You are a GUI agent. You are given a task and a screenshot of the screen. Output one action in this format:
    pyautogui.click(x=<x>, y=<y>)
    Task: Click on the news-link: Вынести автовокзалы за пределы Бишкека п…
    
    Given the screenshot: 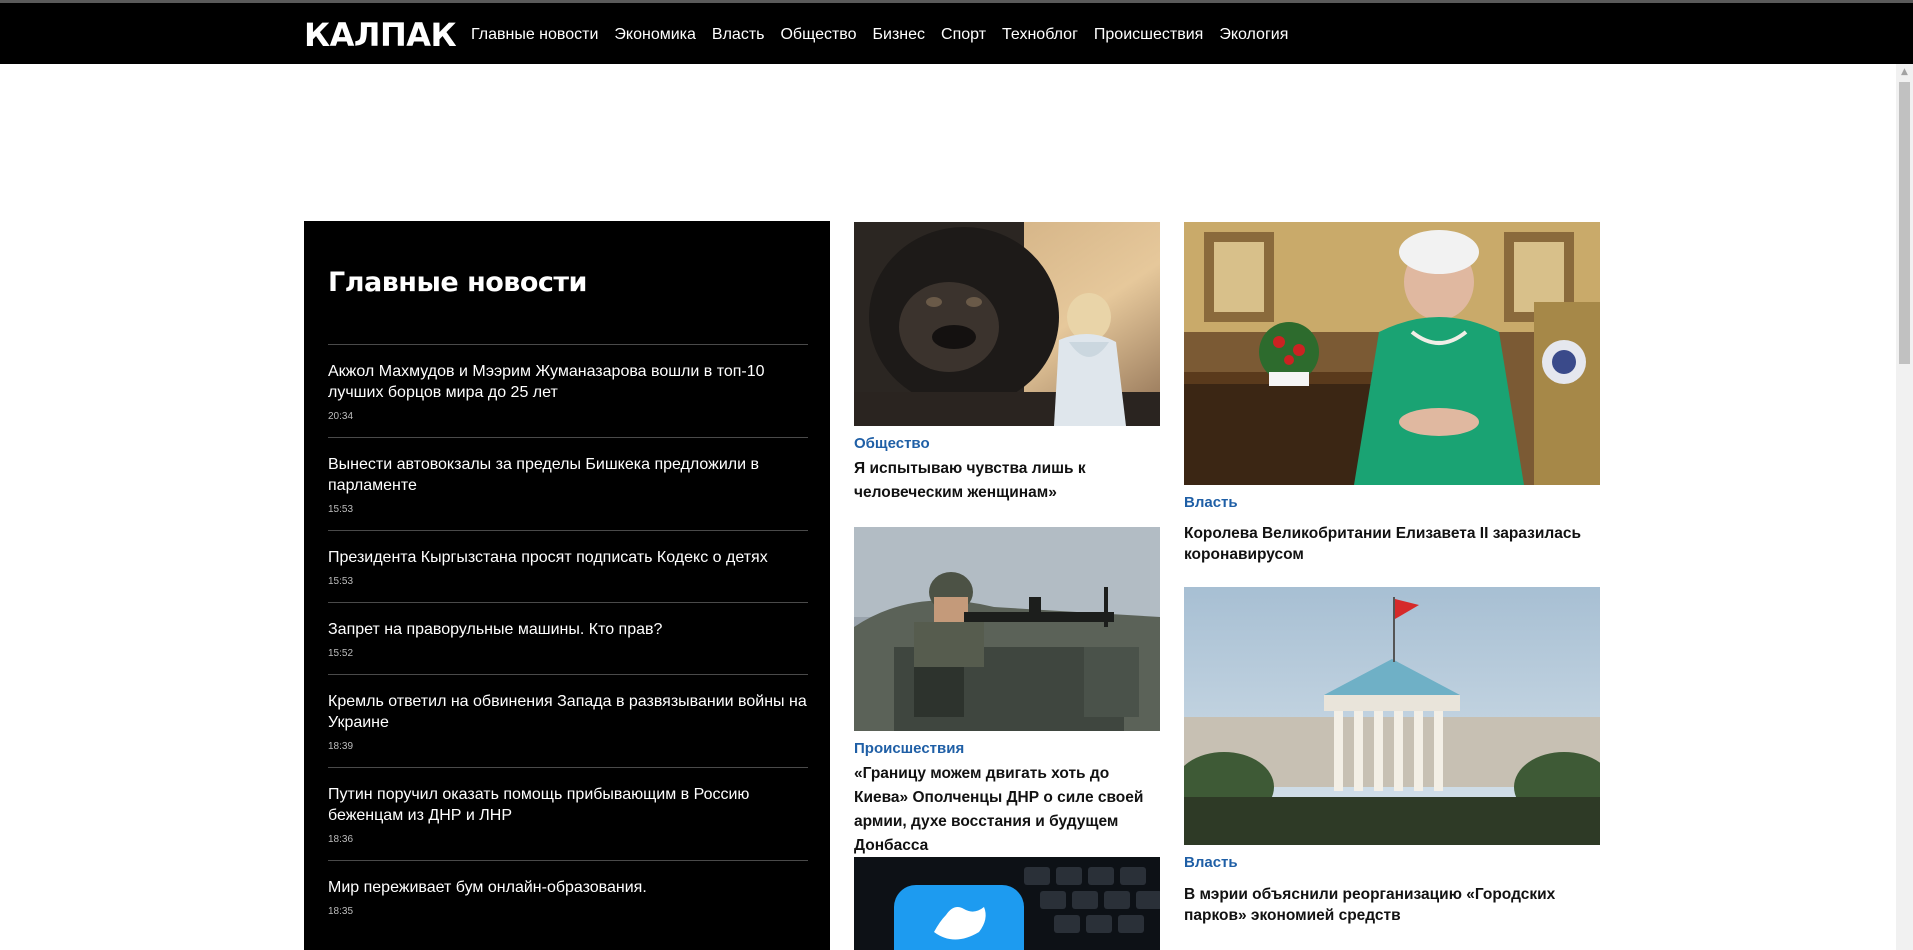 What is the action you would take?
    pyautogui.click(x=568, y=475)
    